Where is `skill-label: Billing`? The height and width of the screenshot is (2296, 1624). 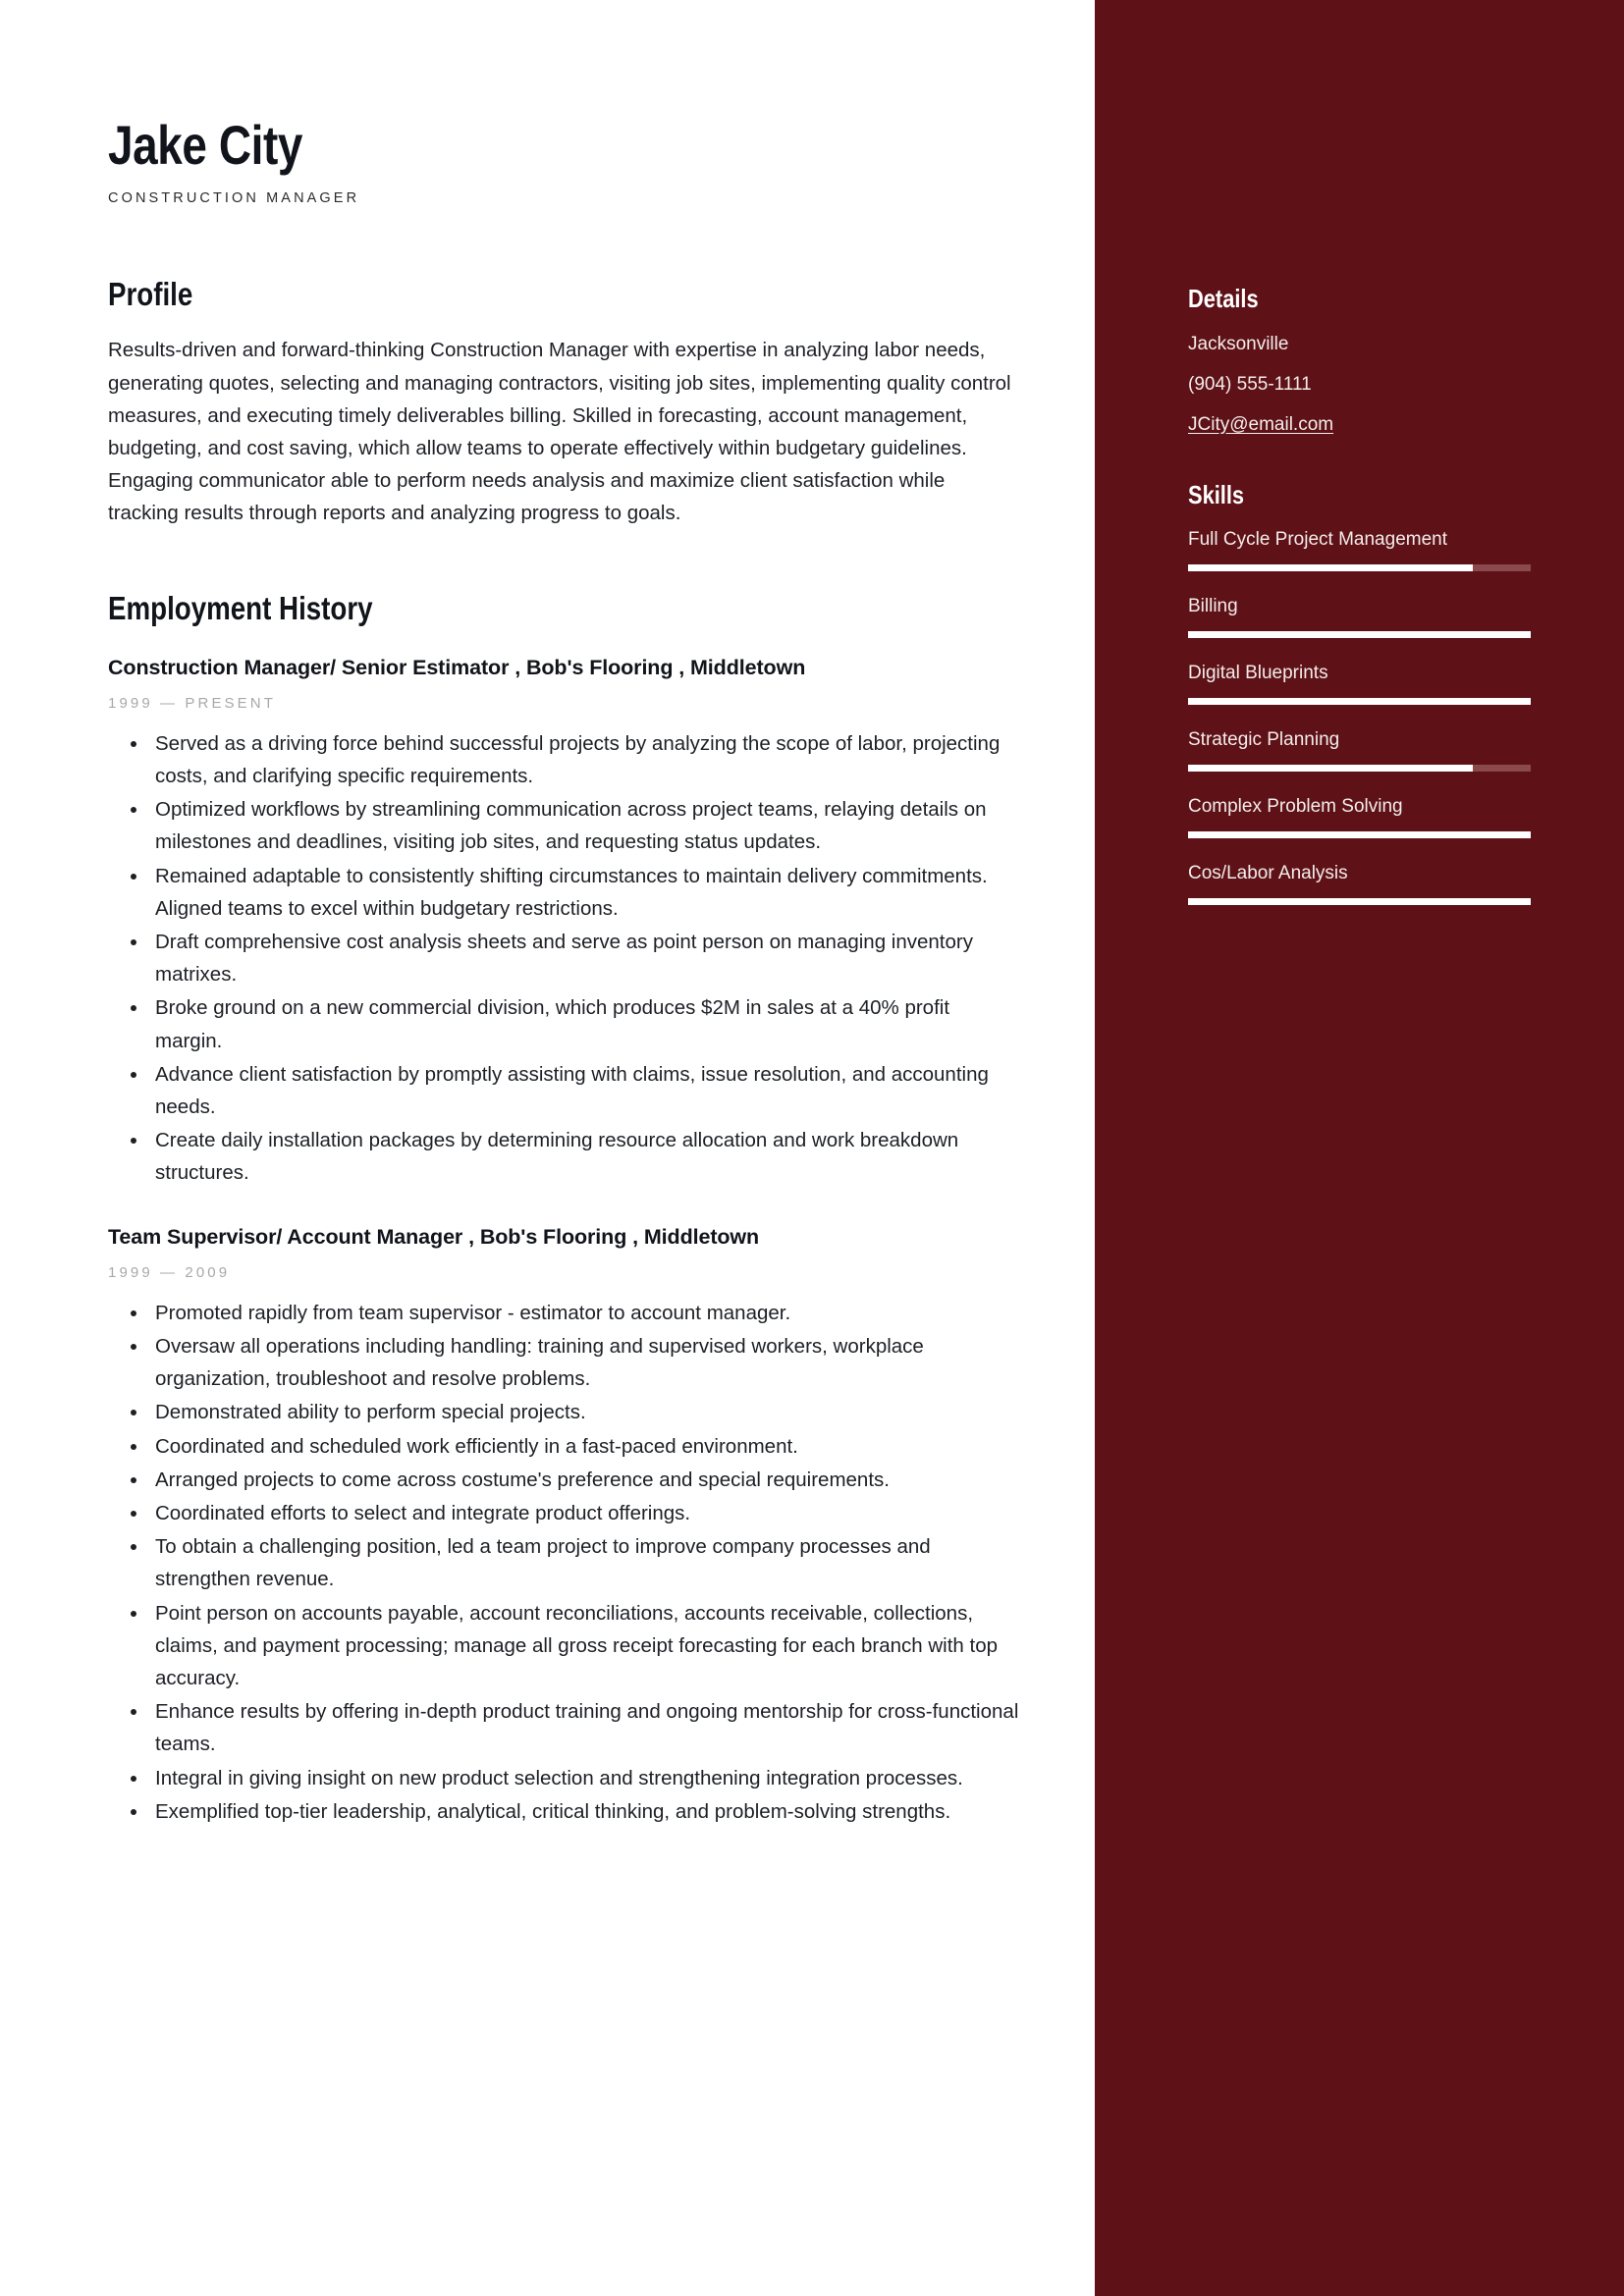 skill-label: Billing is located at coordinates (1213, 606).